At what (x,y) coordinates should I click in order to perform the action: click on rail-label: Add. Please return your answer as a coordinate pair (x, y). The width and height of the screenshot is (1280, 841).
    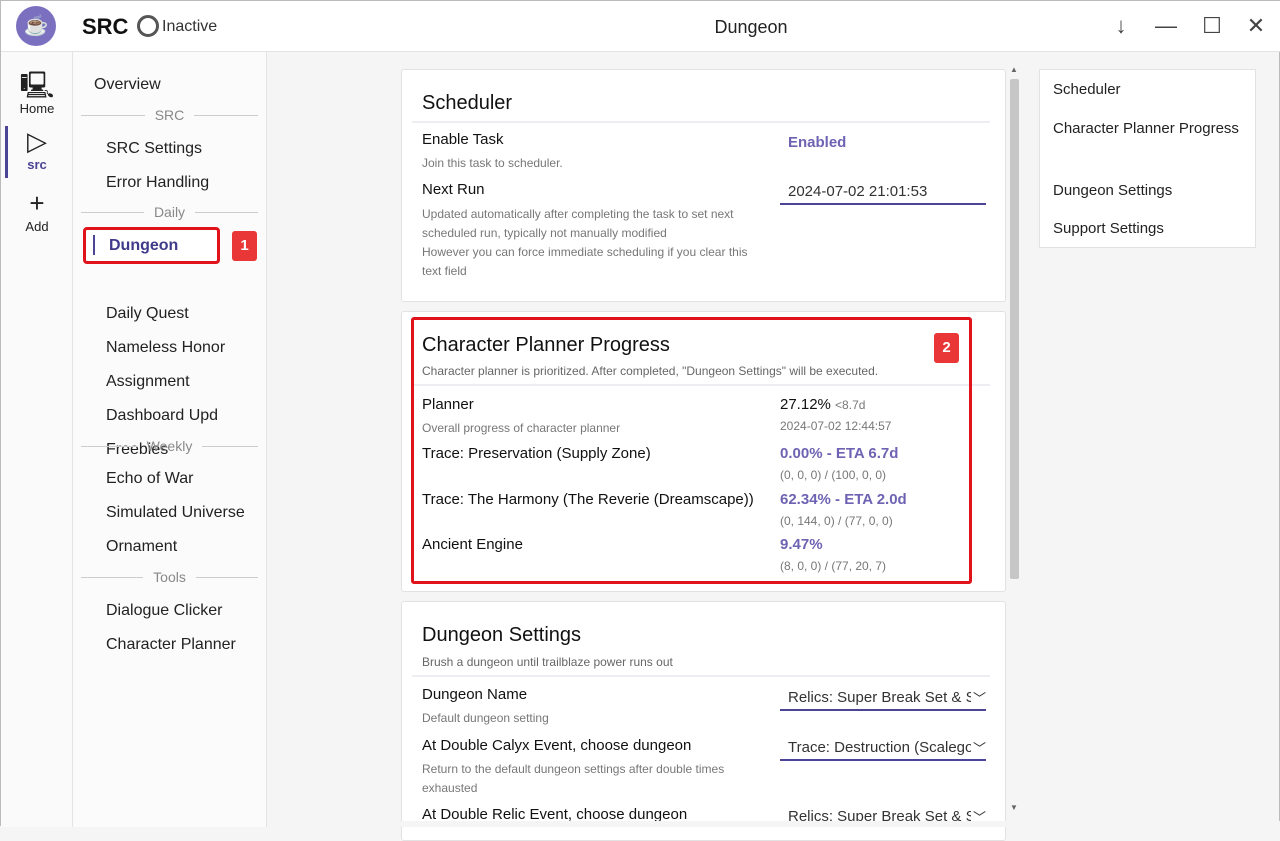
    Looking at the image, I should click on (37, 226).